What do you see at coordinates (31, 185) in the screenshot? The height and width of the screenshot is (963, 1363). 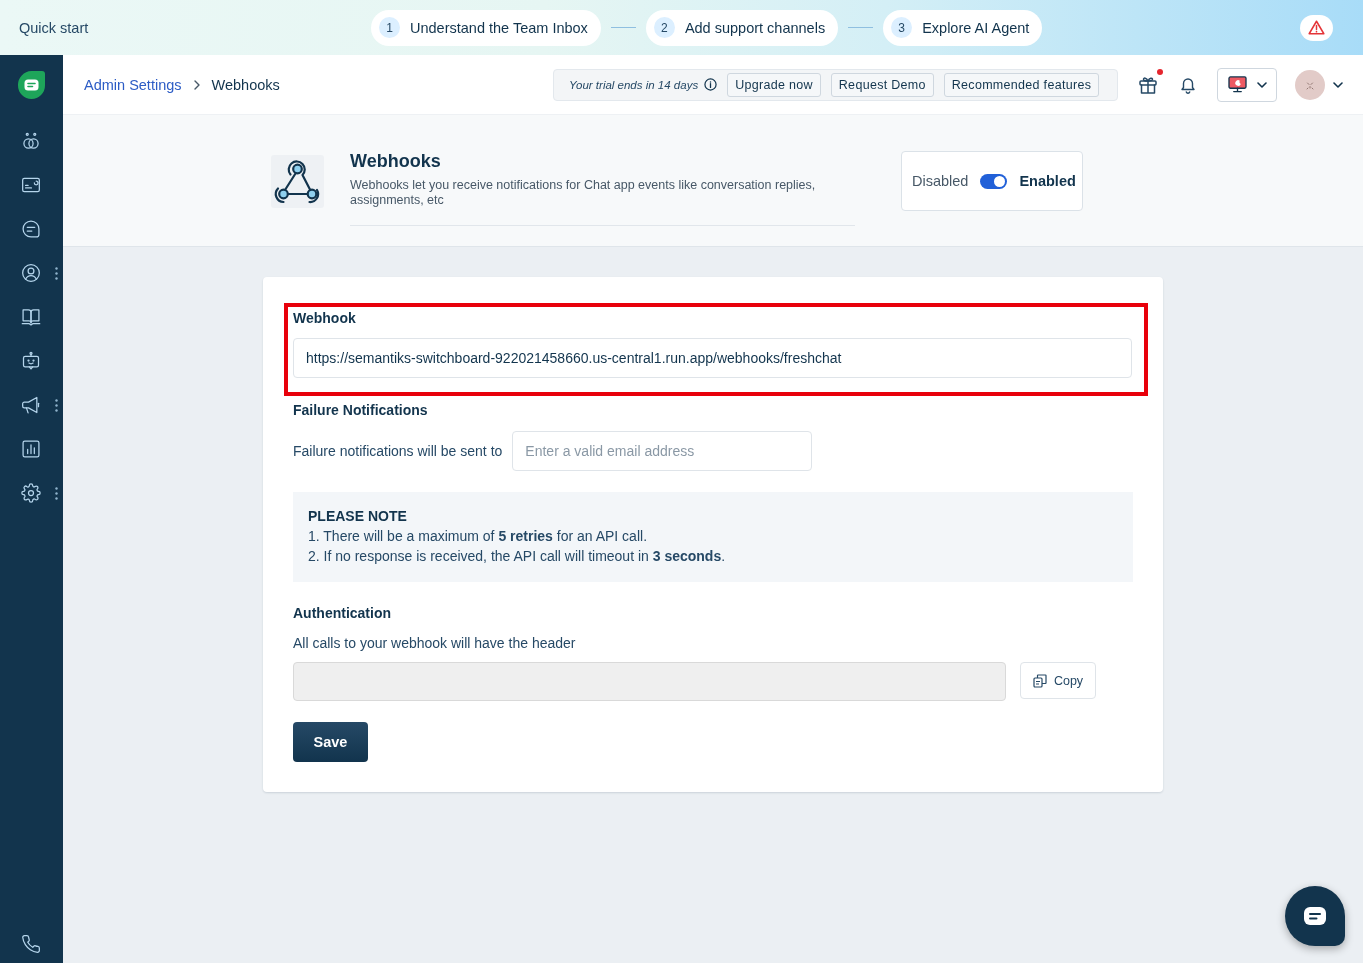 I see `card-icon` at bounding box center [31, 185].